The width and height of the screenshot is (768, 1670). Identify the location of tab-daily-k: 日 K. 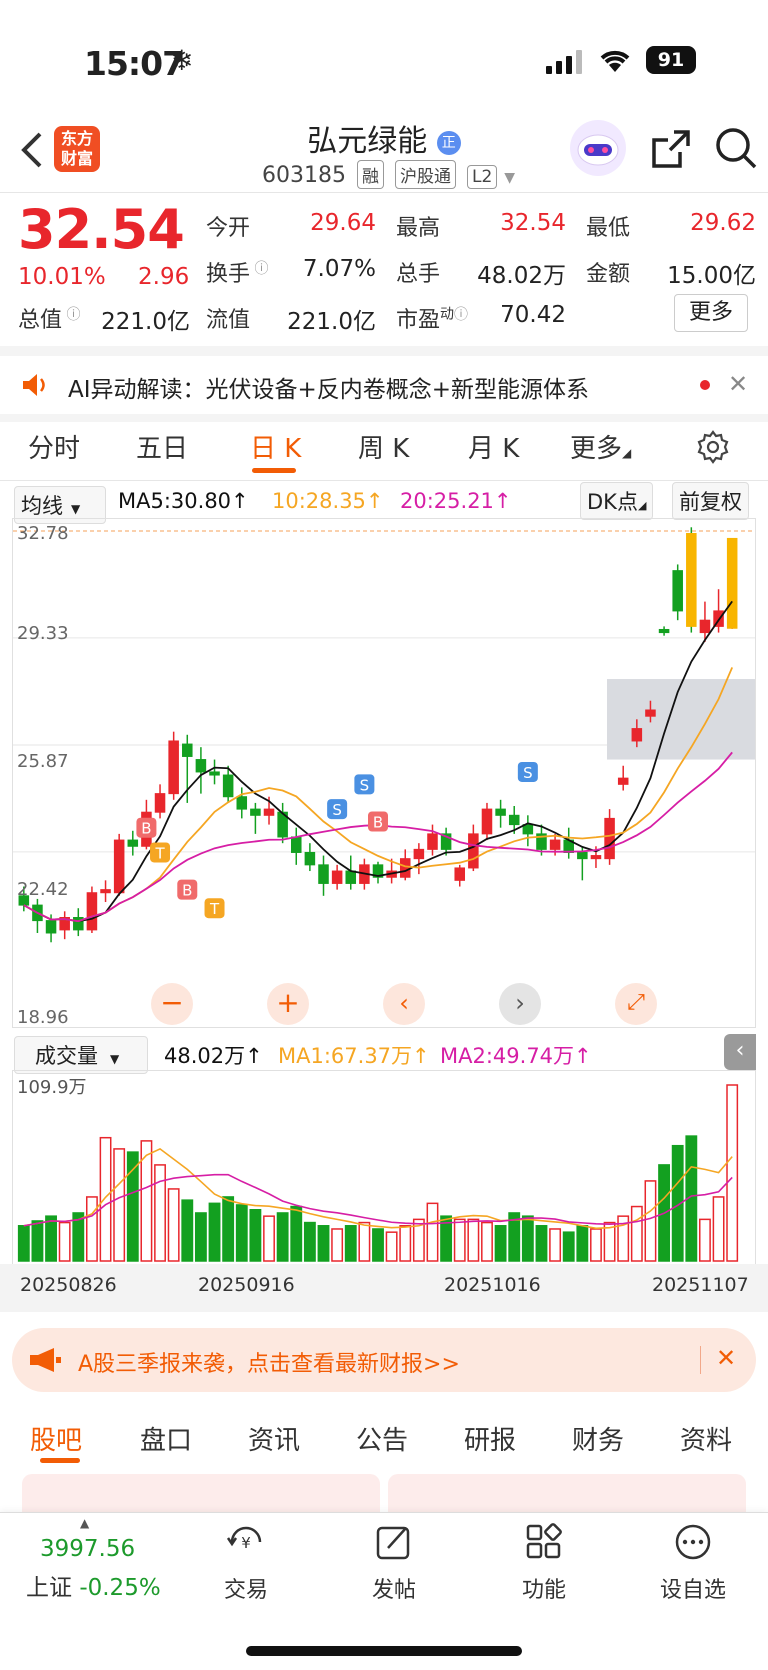
(275, 446).